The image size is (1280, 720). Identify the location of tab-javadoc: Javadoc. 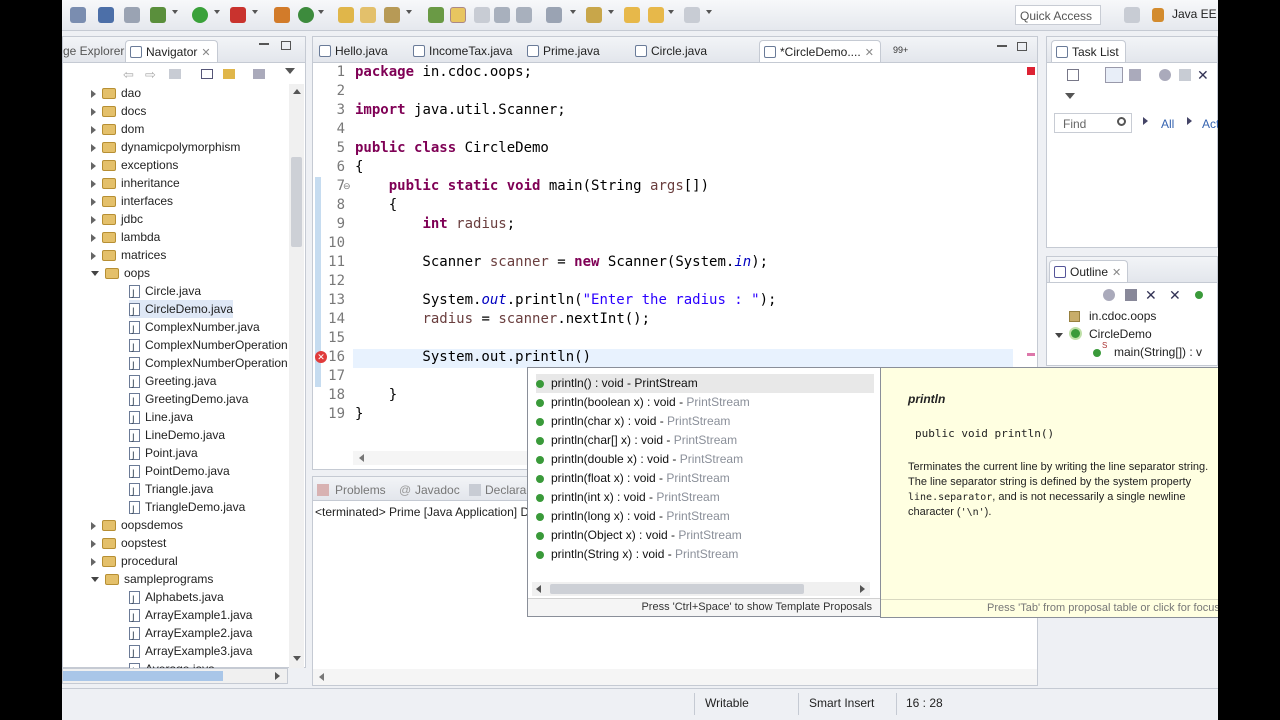
(437, 490).